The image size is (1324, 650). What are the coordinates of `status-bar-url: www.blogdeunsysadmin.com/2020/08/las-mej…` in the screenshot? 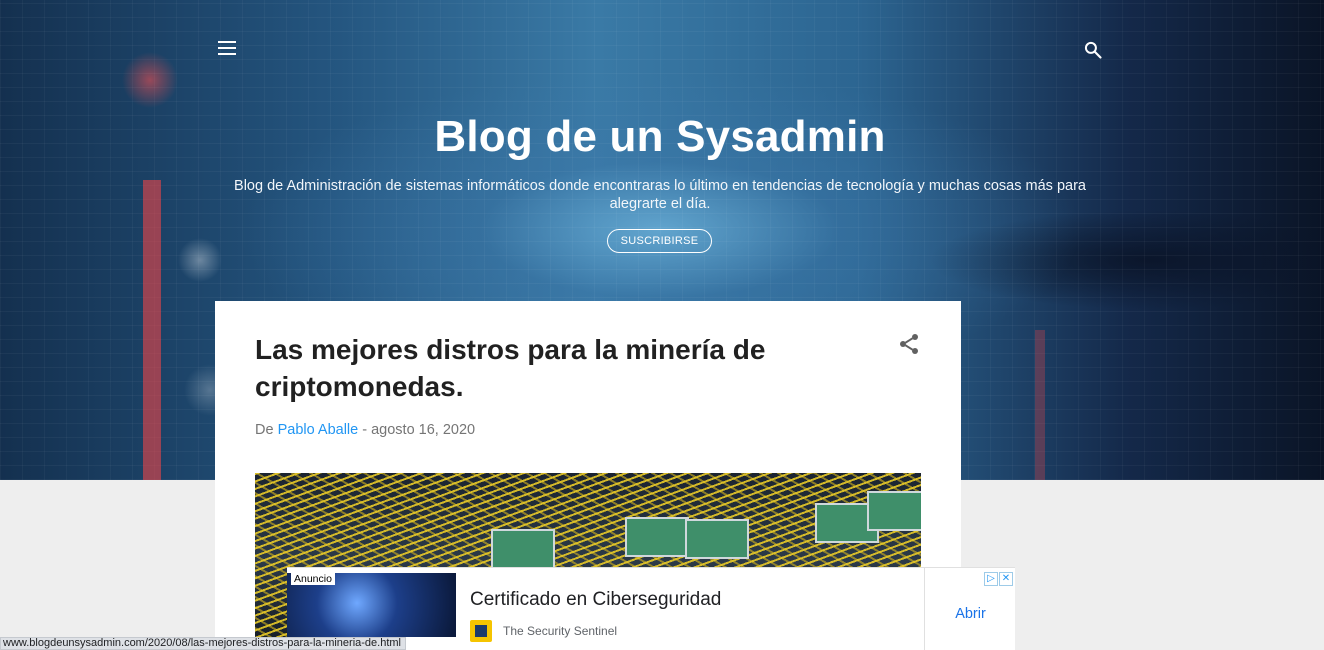 It's located at (203, 643).